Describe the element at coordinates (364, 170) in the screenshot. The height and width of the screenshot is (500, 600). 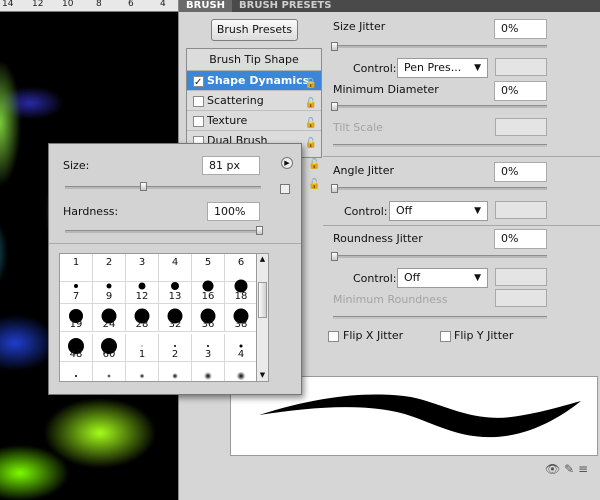
I see `angle-jitter-label: Angle Jitter` at that location.